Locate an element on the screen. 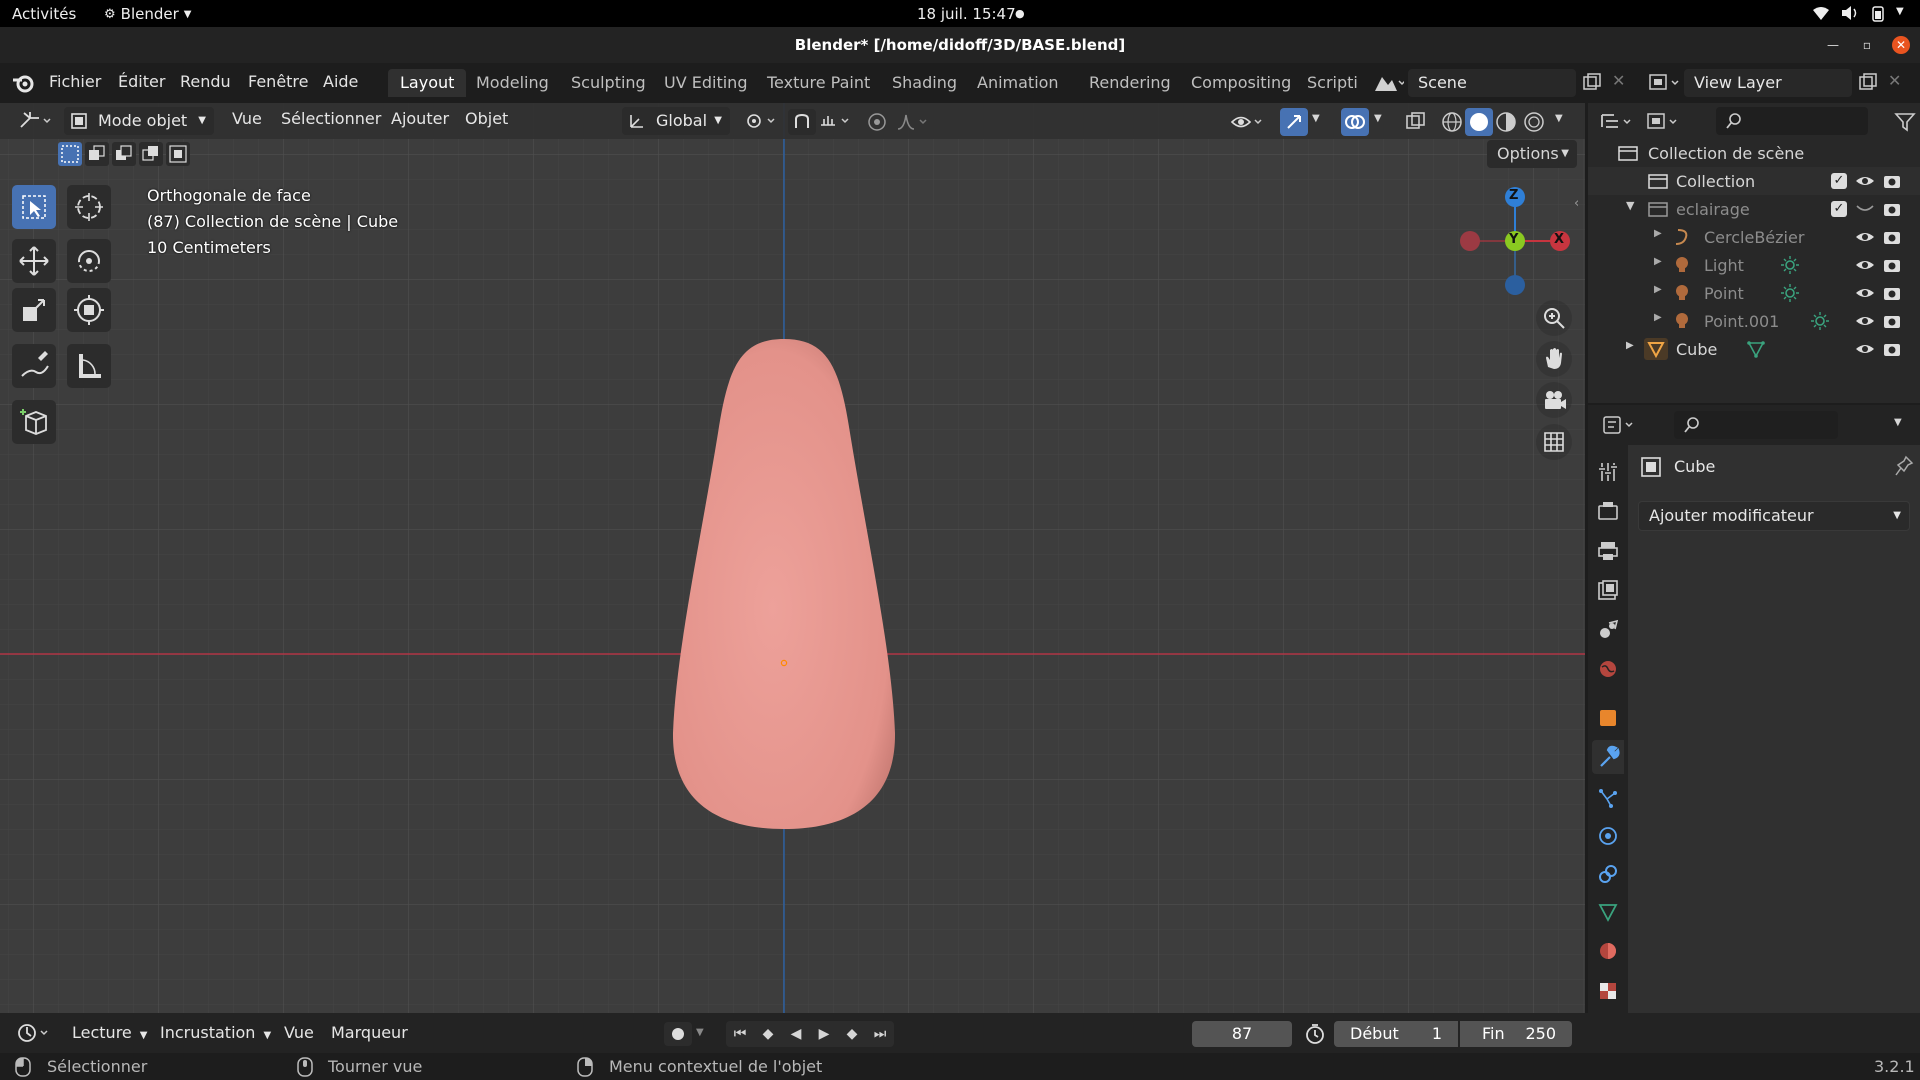  current-frame-field: 87 is located at coordinates (1242, 1034).